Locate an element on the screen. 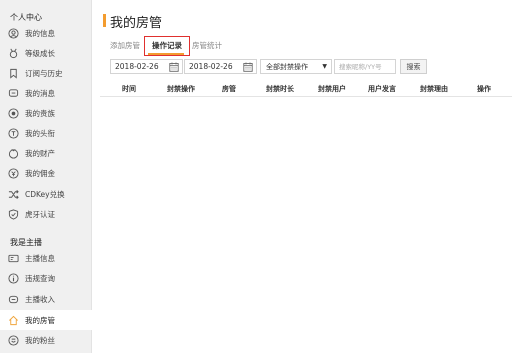 This screenshot has width=516, height=353. sidebar-item-label: 虎牙认证 is located at coordinates (40, 214).